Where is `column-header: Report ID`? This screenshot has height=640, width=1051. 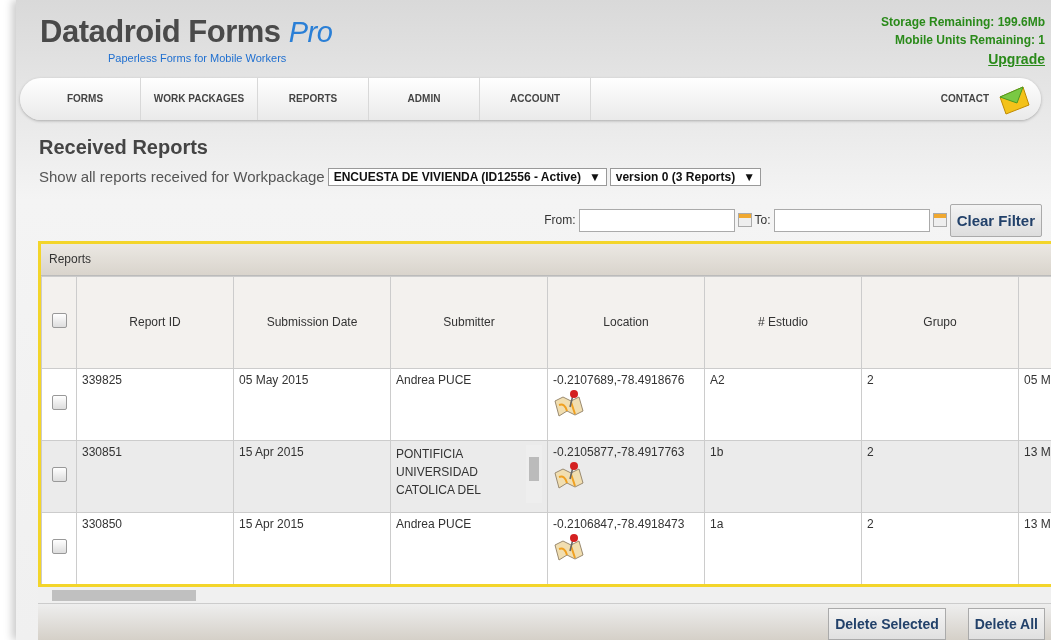 column-header: Report ID is located at coordinates (155, 322).